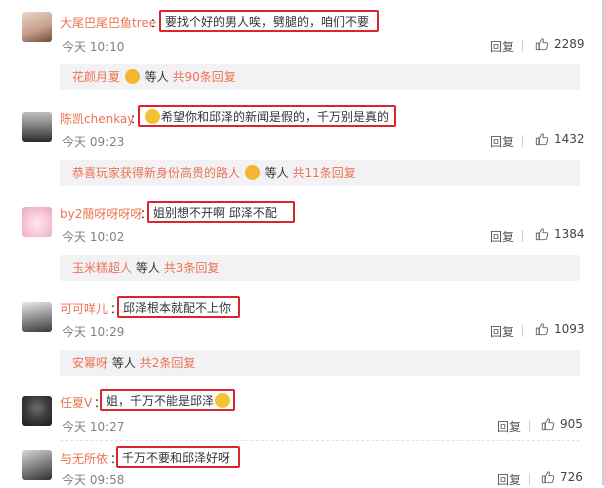 Image resolution: width=604 pixels, height=488 pixels. I want to click on sub-reply-user: 恭喜玩家获得新身份高贵的路人, so click(156, 173).